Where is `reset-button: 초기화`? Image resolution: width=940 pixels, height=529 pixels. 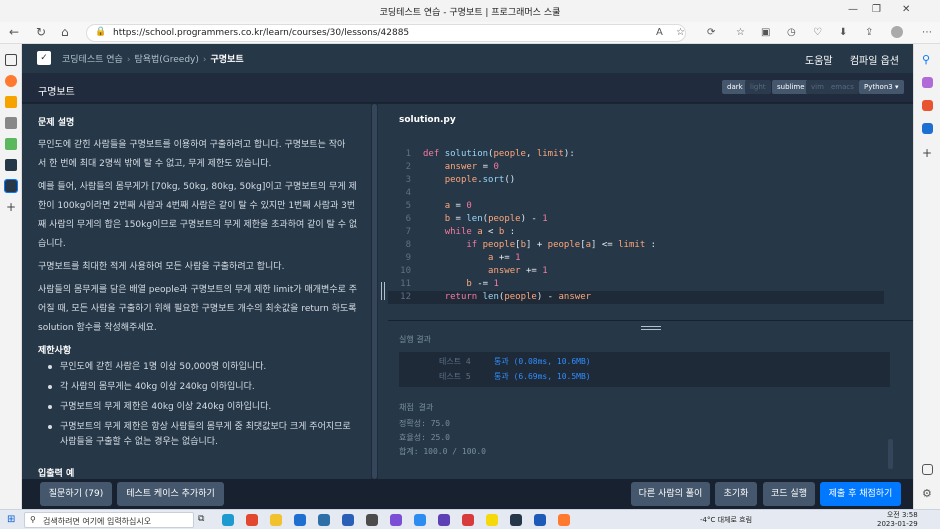 reset-button: 초기화 is located at coordinates (736, 494).